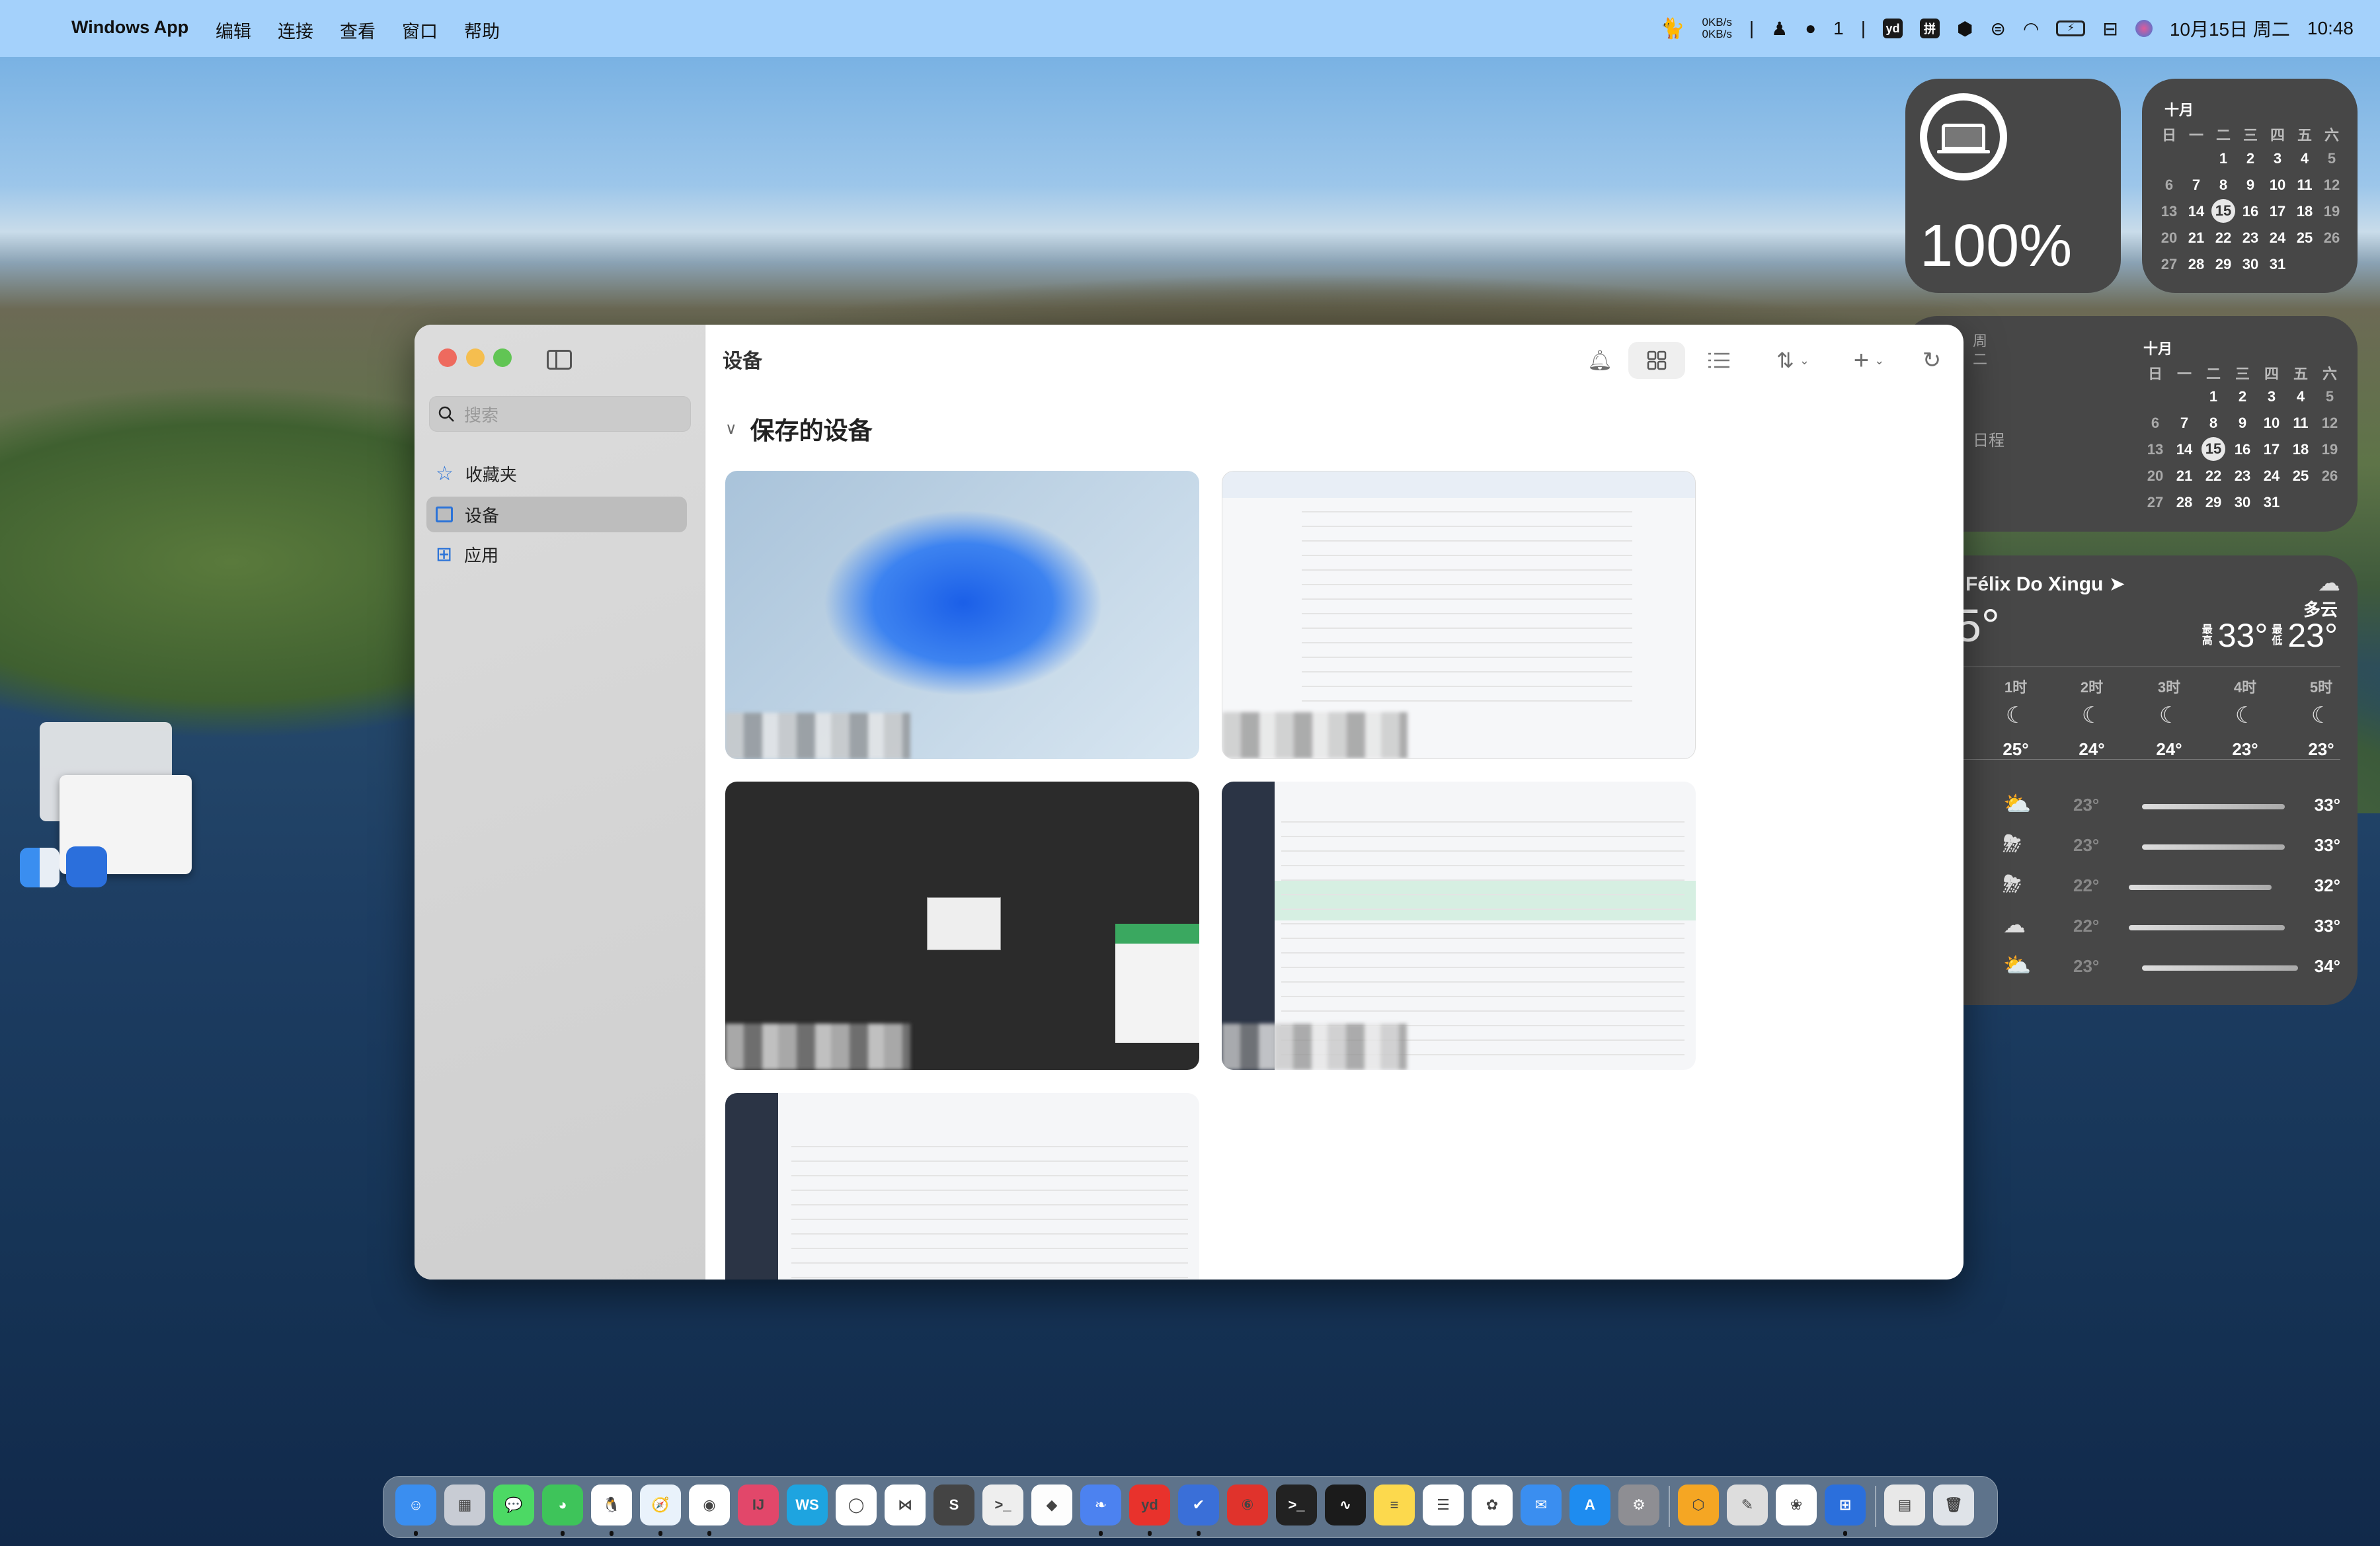  Describe the element at coordinates (1904, 1505) in the screenshot. I see `files-icon: ▤` at that location.